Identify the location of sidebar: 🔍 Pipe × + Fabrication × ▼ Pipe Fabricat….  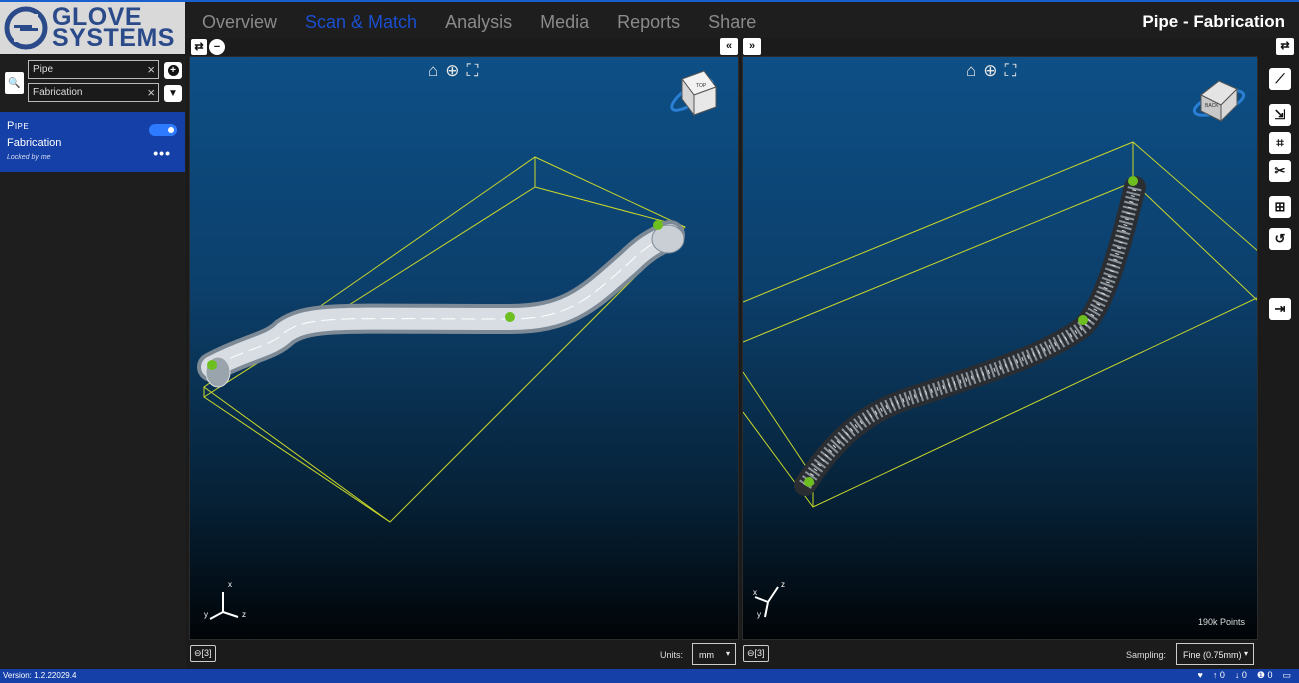
(93, 362).